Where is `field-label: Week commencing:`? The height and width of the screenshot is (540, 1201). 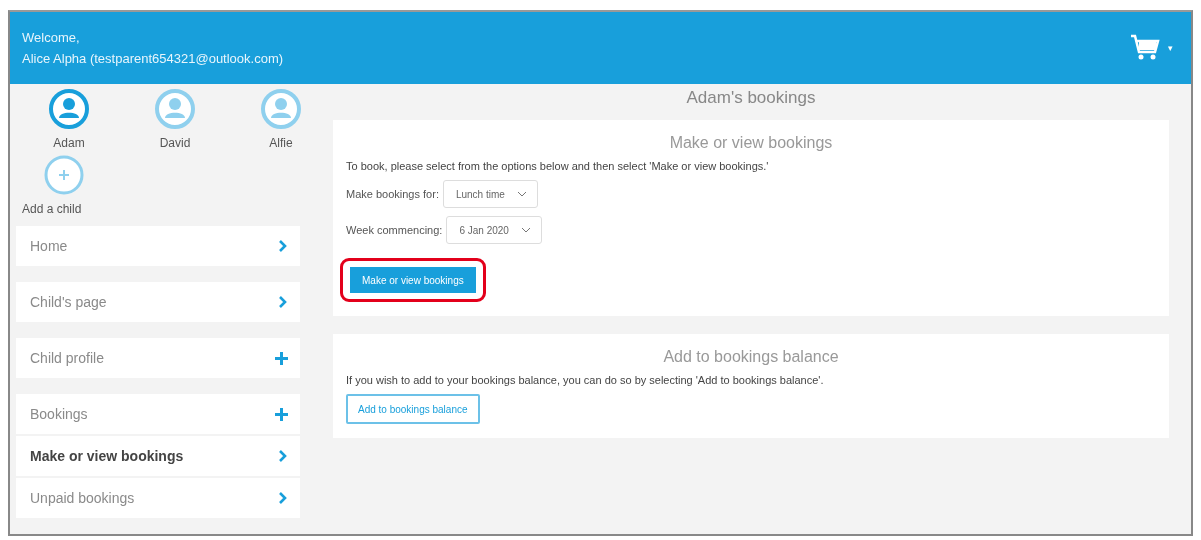
field-label: Week commencing: is located at coordinates (394, 230).